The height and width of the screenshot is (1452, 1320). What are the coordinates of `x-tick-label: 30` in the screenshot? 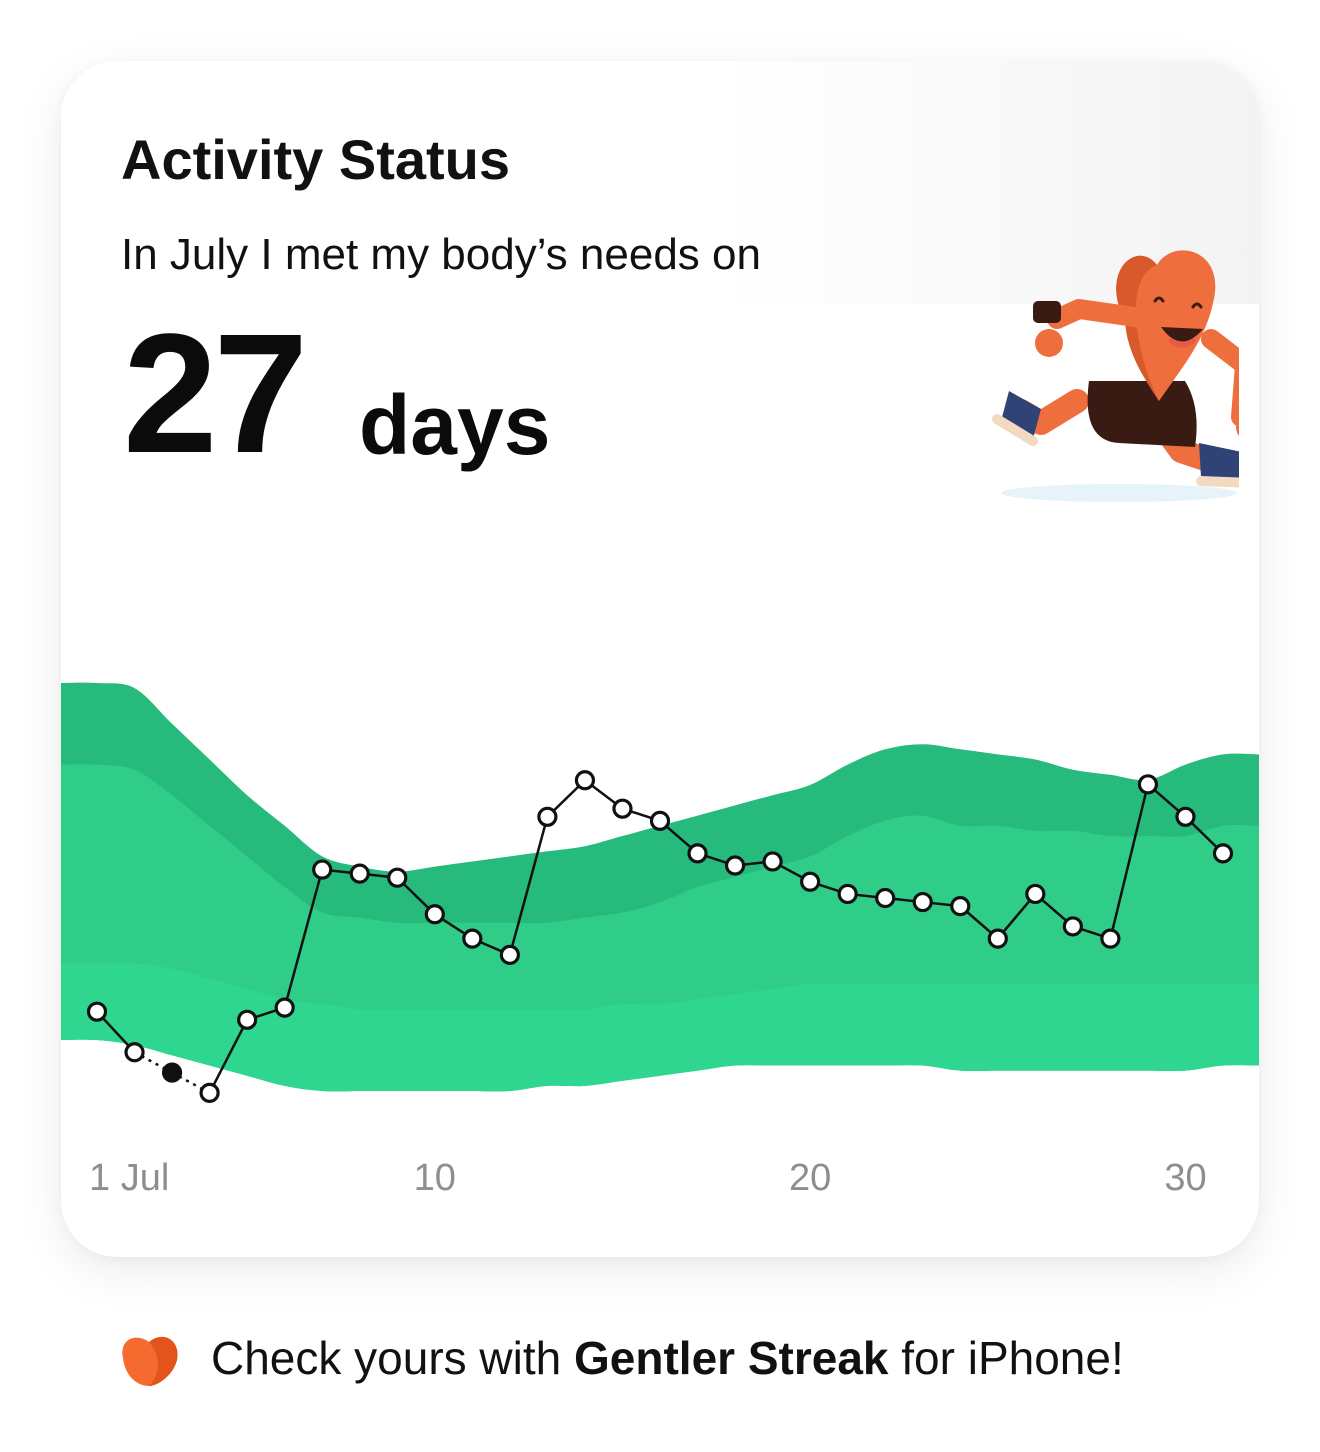 It's located at (1185, 1178).